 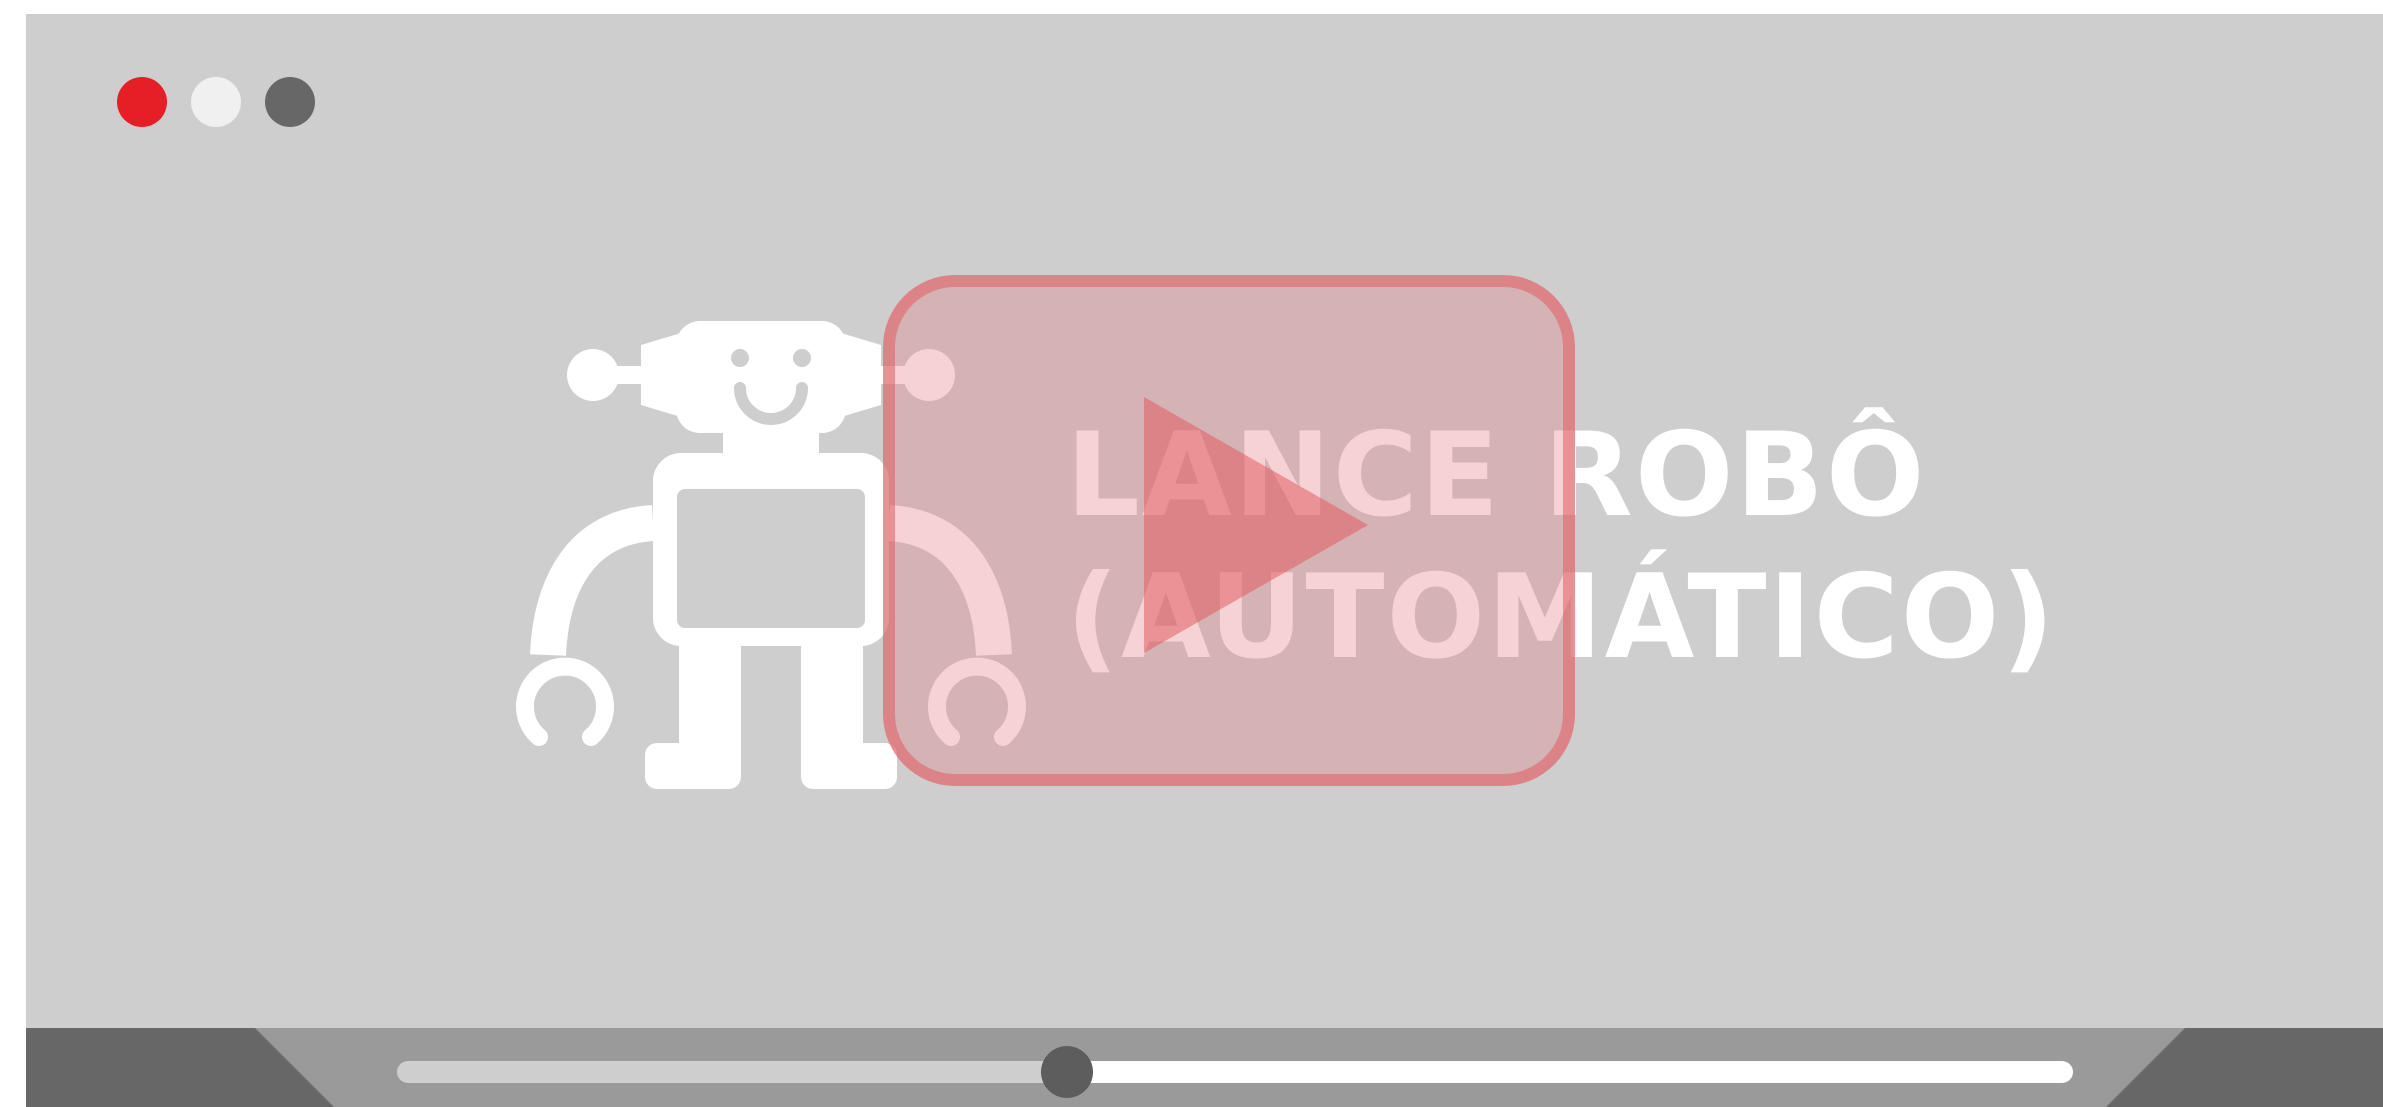 What do you see at coordinates (1256, 525) in the screenshot?
I see `play-icon` at bounding box center [1256, 525].